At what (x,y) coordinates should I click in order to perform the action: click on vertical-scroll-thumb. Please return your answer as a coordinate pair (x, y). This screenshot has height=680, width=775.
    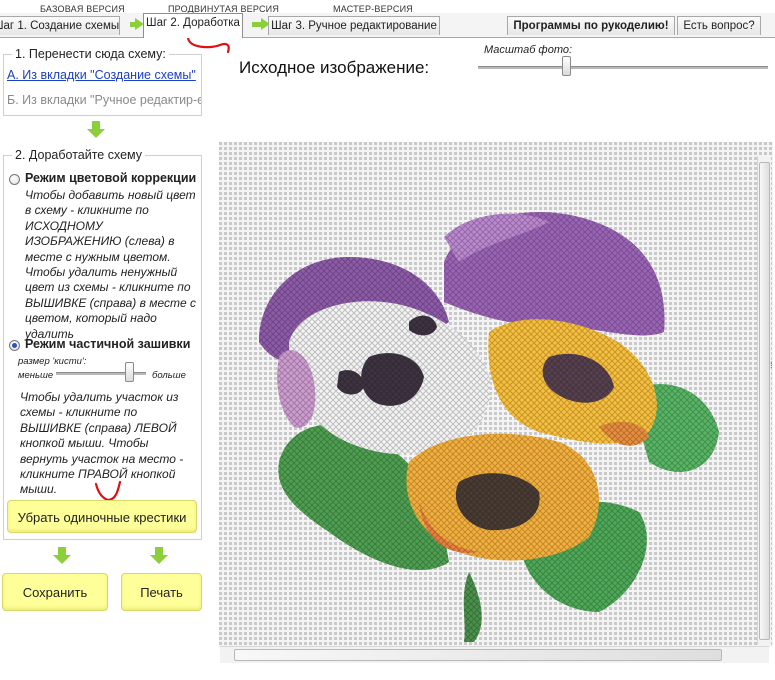
    Looking at the image, I should click on (764, 401).